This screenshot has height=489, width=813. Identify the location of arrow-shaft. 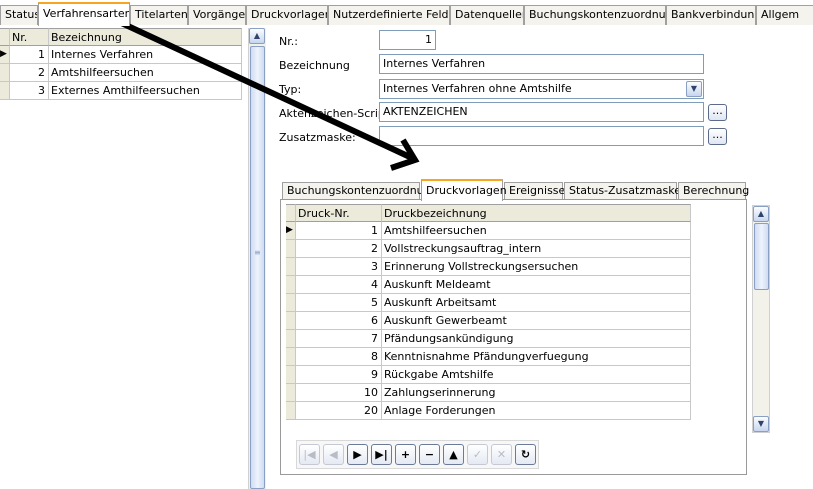
(256, 85).